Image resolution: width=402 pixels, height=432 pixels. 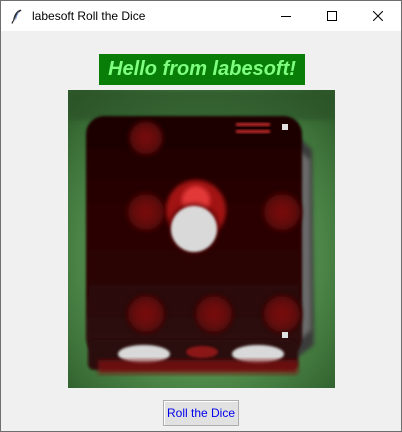 What do you see at coordinates (17, 16) in the screenshot?
I see `feather-icon` at bounding box center [17, 16].